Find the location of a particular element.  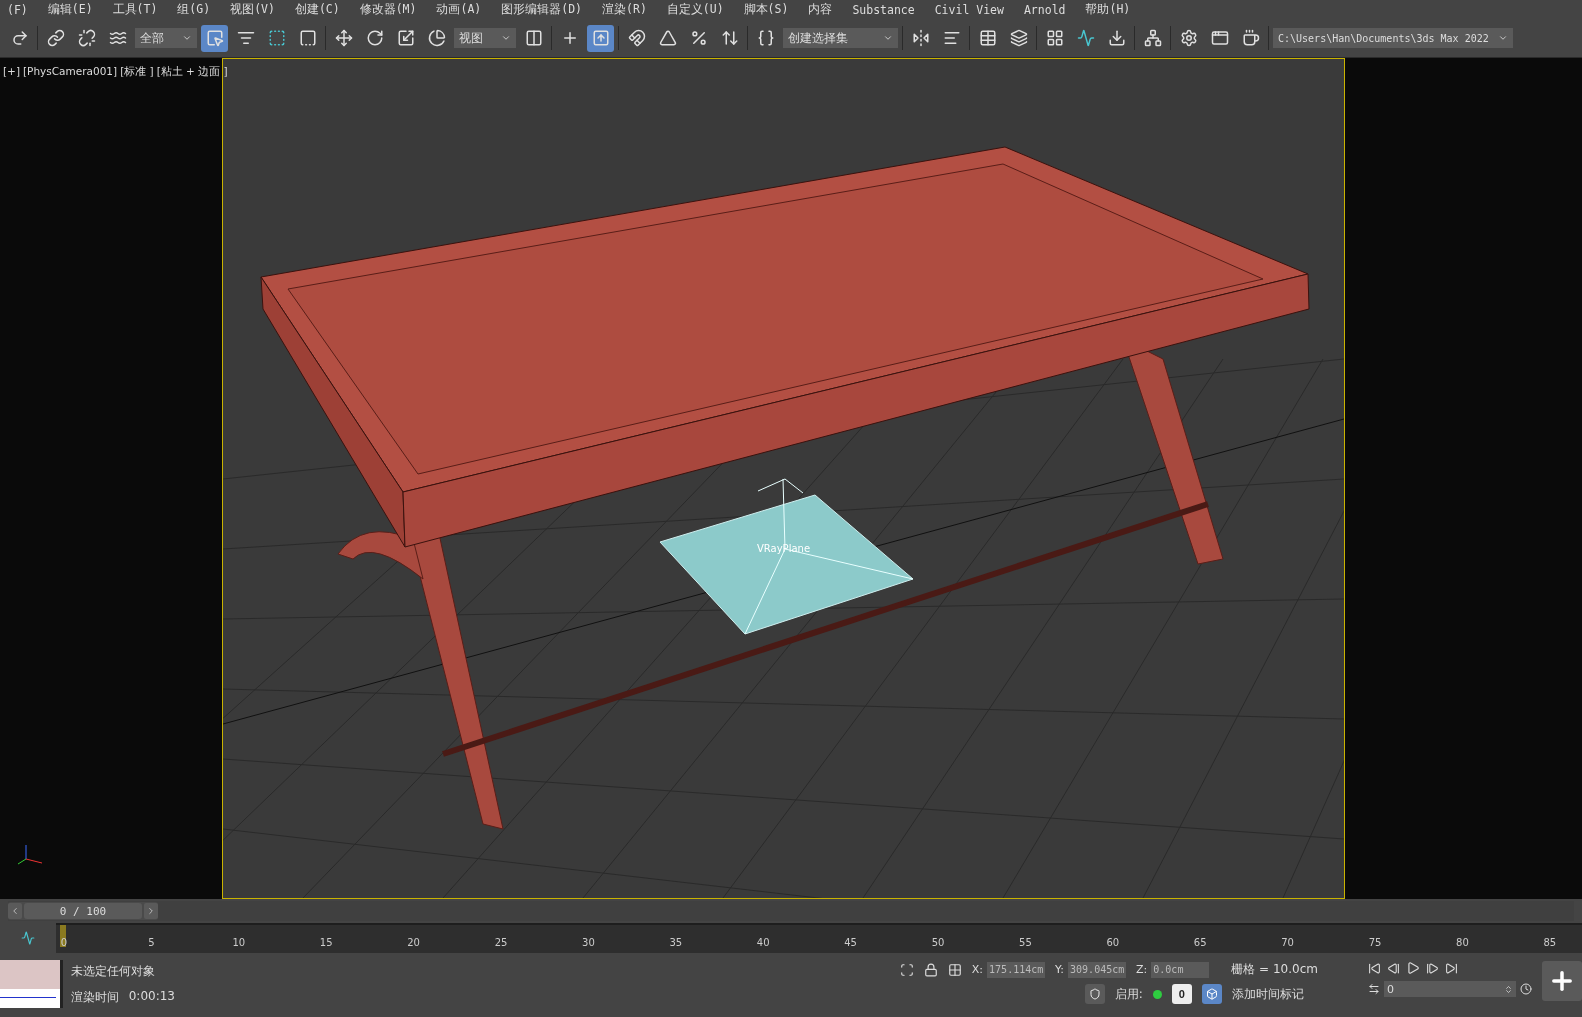

up-down-arrows-icon is located at coordinates (729, 38).